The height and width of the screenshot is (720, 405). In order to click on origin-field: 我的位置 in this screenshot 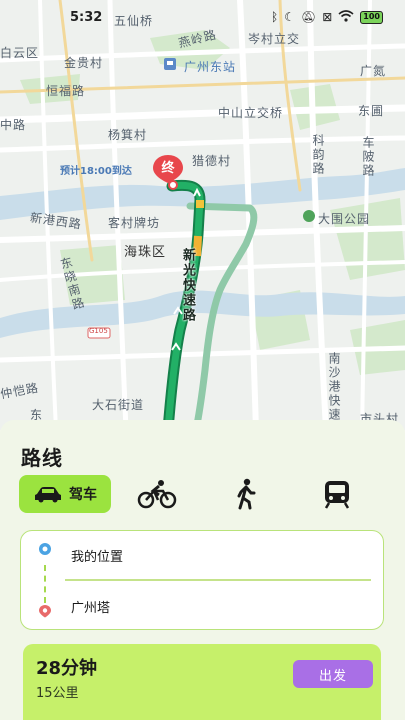, I will do `click(97, 555)`.